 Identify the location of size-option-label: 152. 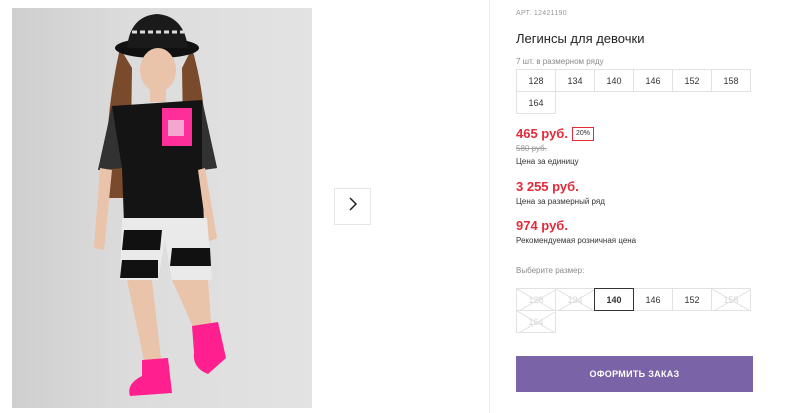
(692, 299).